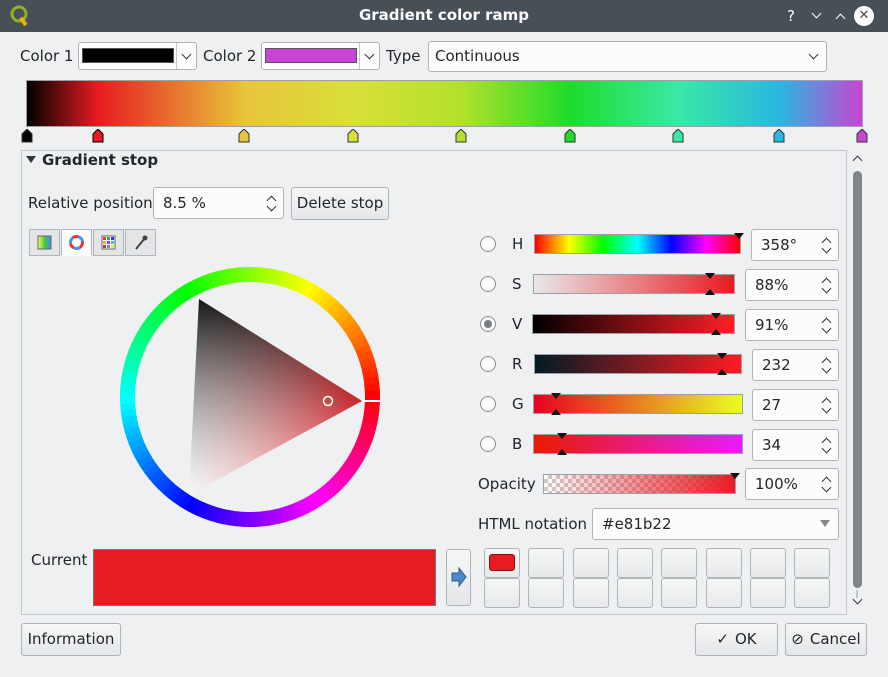 Image resolution: width=888 pixels, height=677 pixels. I want to click on ramp-tab, so click(44, 242).